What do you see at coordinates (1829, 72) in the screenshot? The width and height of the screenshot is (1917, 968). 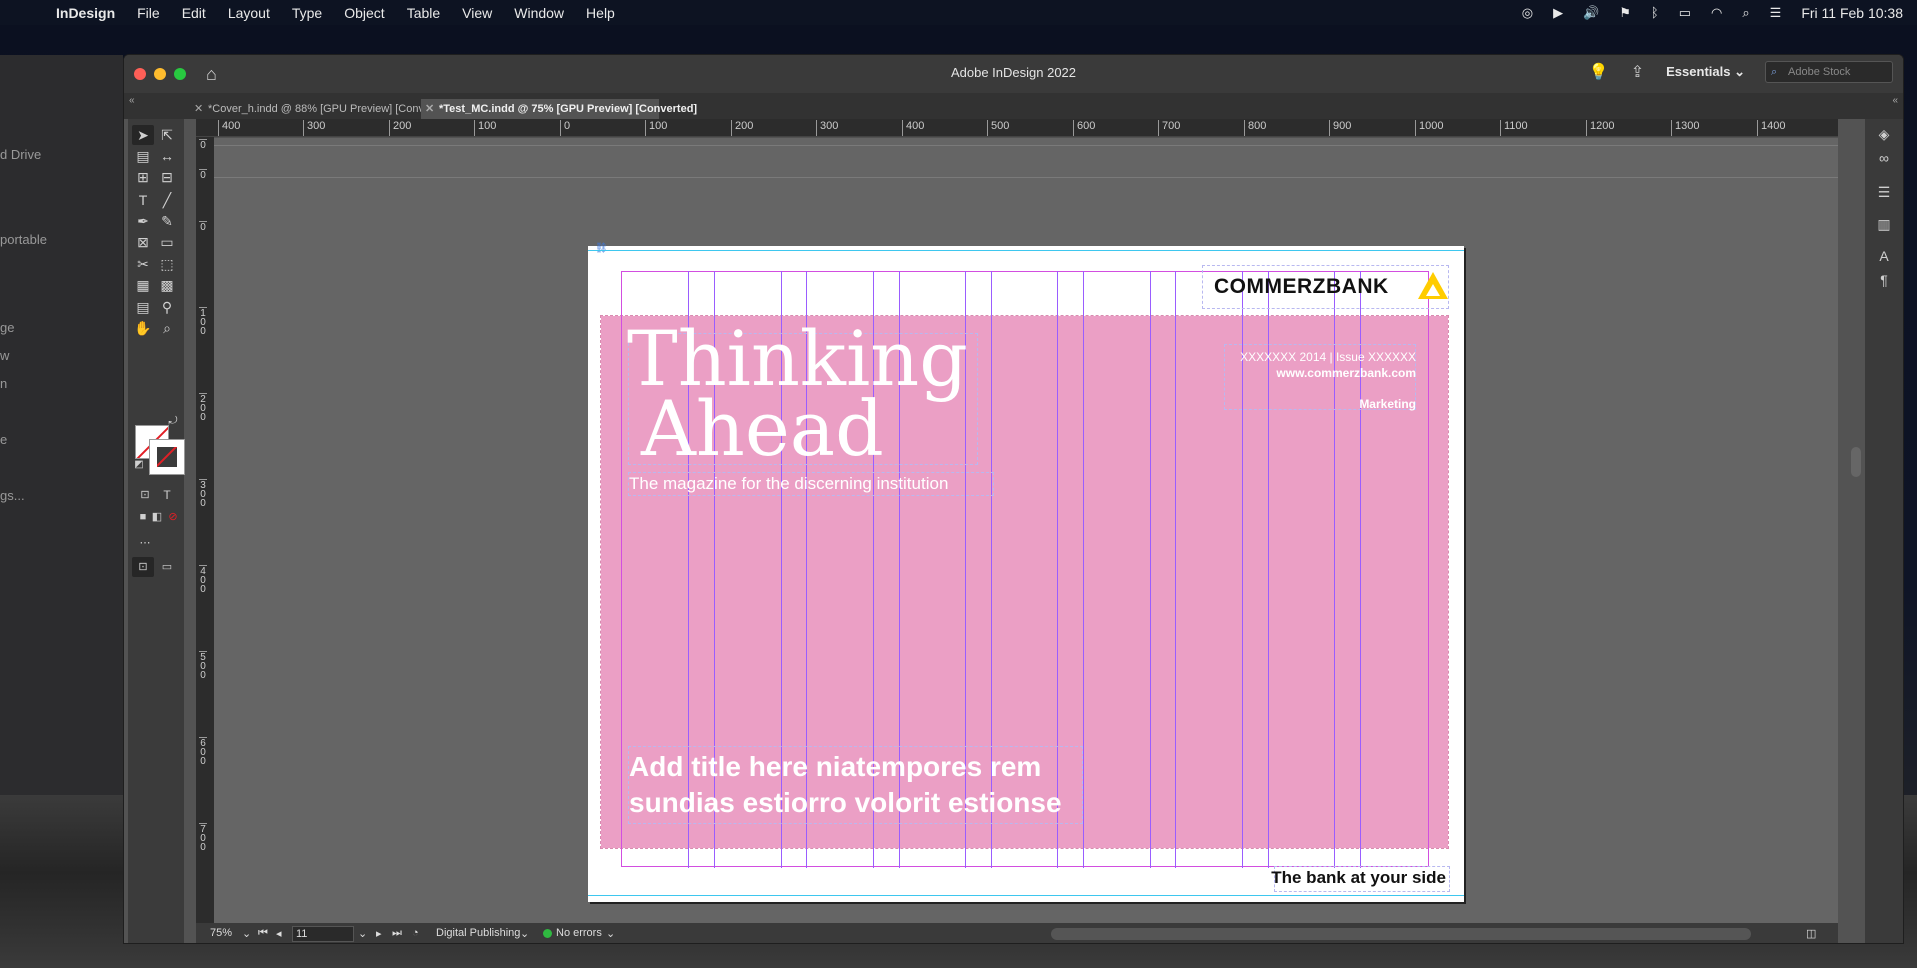 I see `adobe-stock-search-input: ⌕ Adobe Stock` at bounding box center [1829, 72].